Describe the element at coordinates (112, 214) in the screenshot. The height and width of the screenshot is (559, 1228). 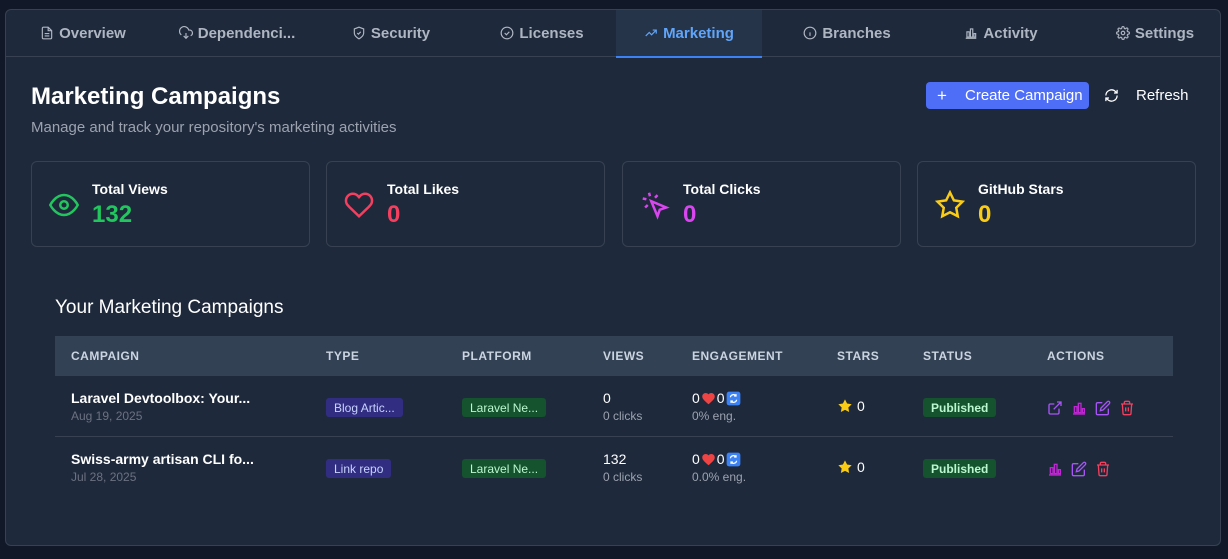
I see `stat-value: 132` at that location.